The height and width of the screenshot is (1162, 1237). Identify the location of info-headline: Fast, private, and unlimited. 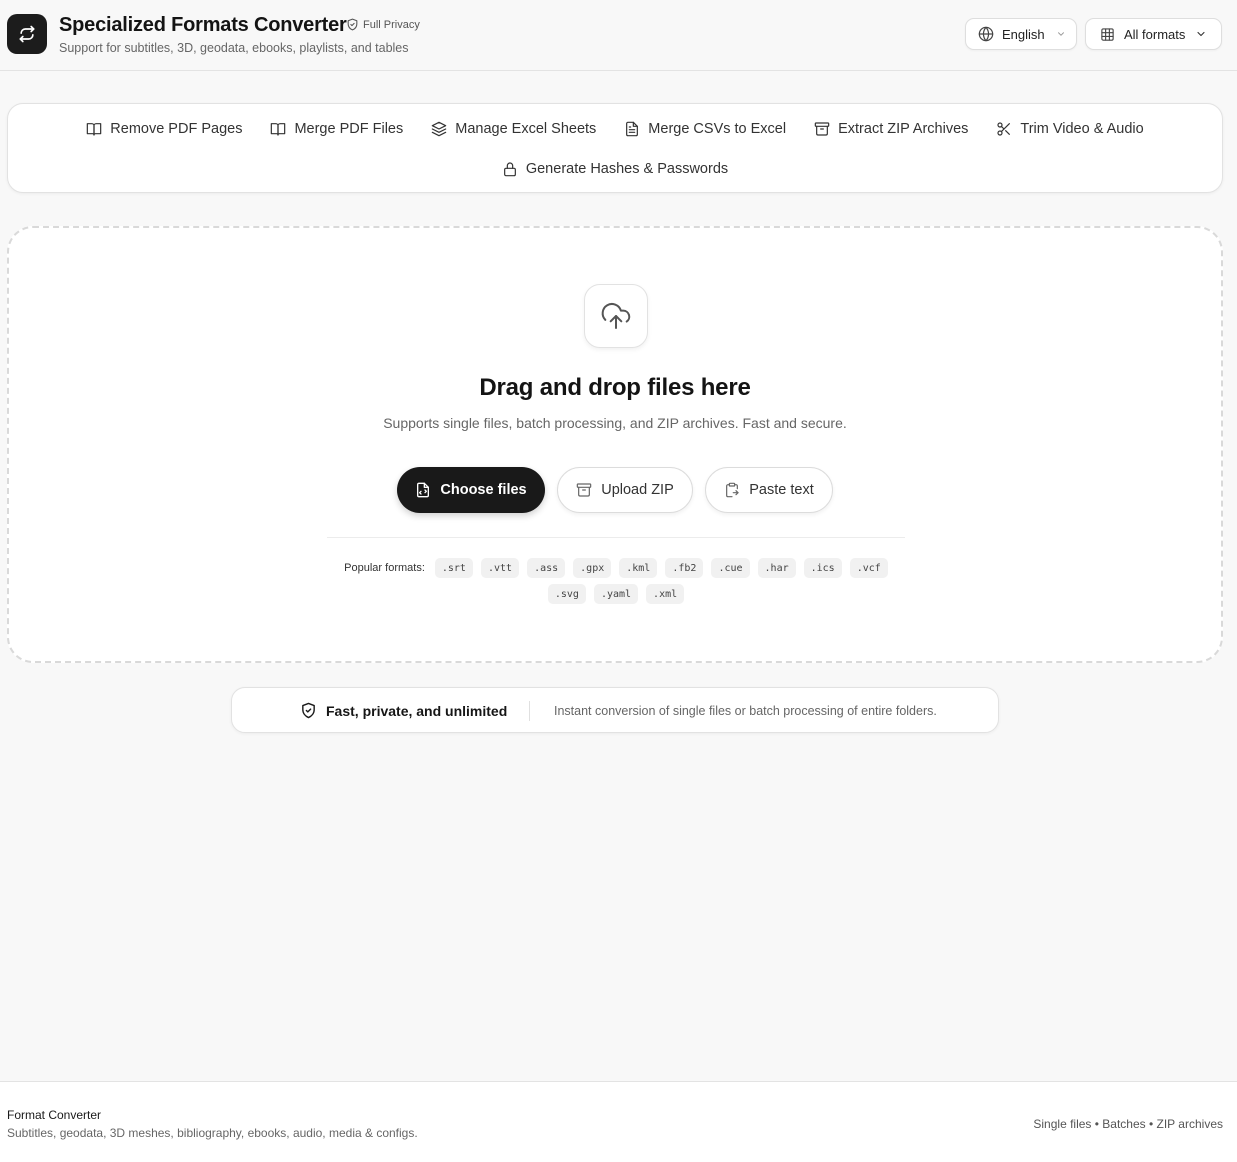
(403, 710).